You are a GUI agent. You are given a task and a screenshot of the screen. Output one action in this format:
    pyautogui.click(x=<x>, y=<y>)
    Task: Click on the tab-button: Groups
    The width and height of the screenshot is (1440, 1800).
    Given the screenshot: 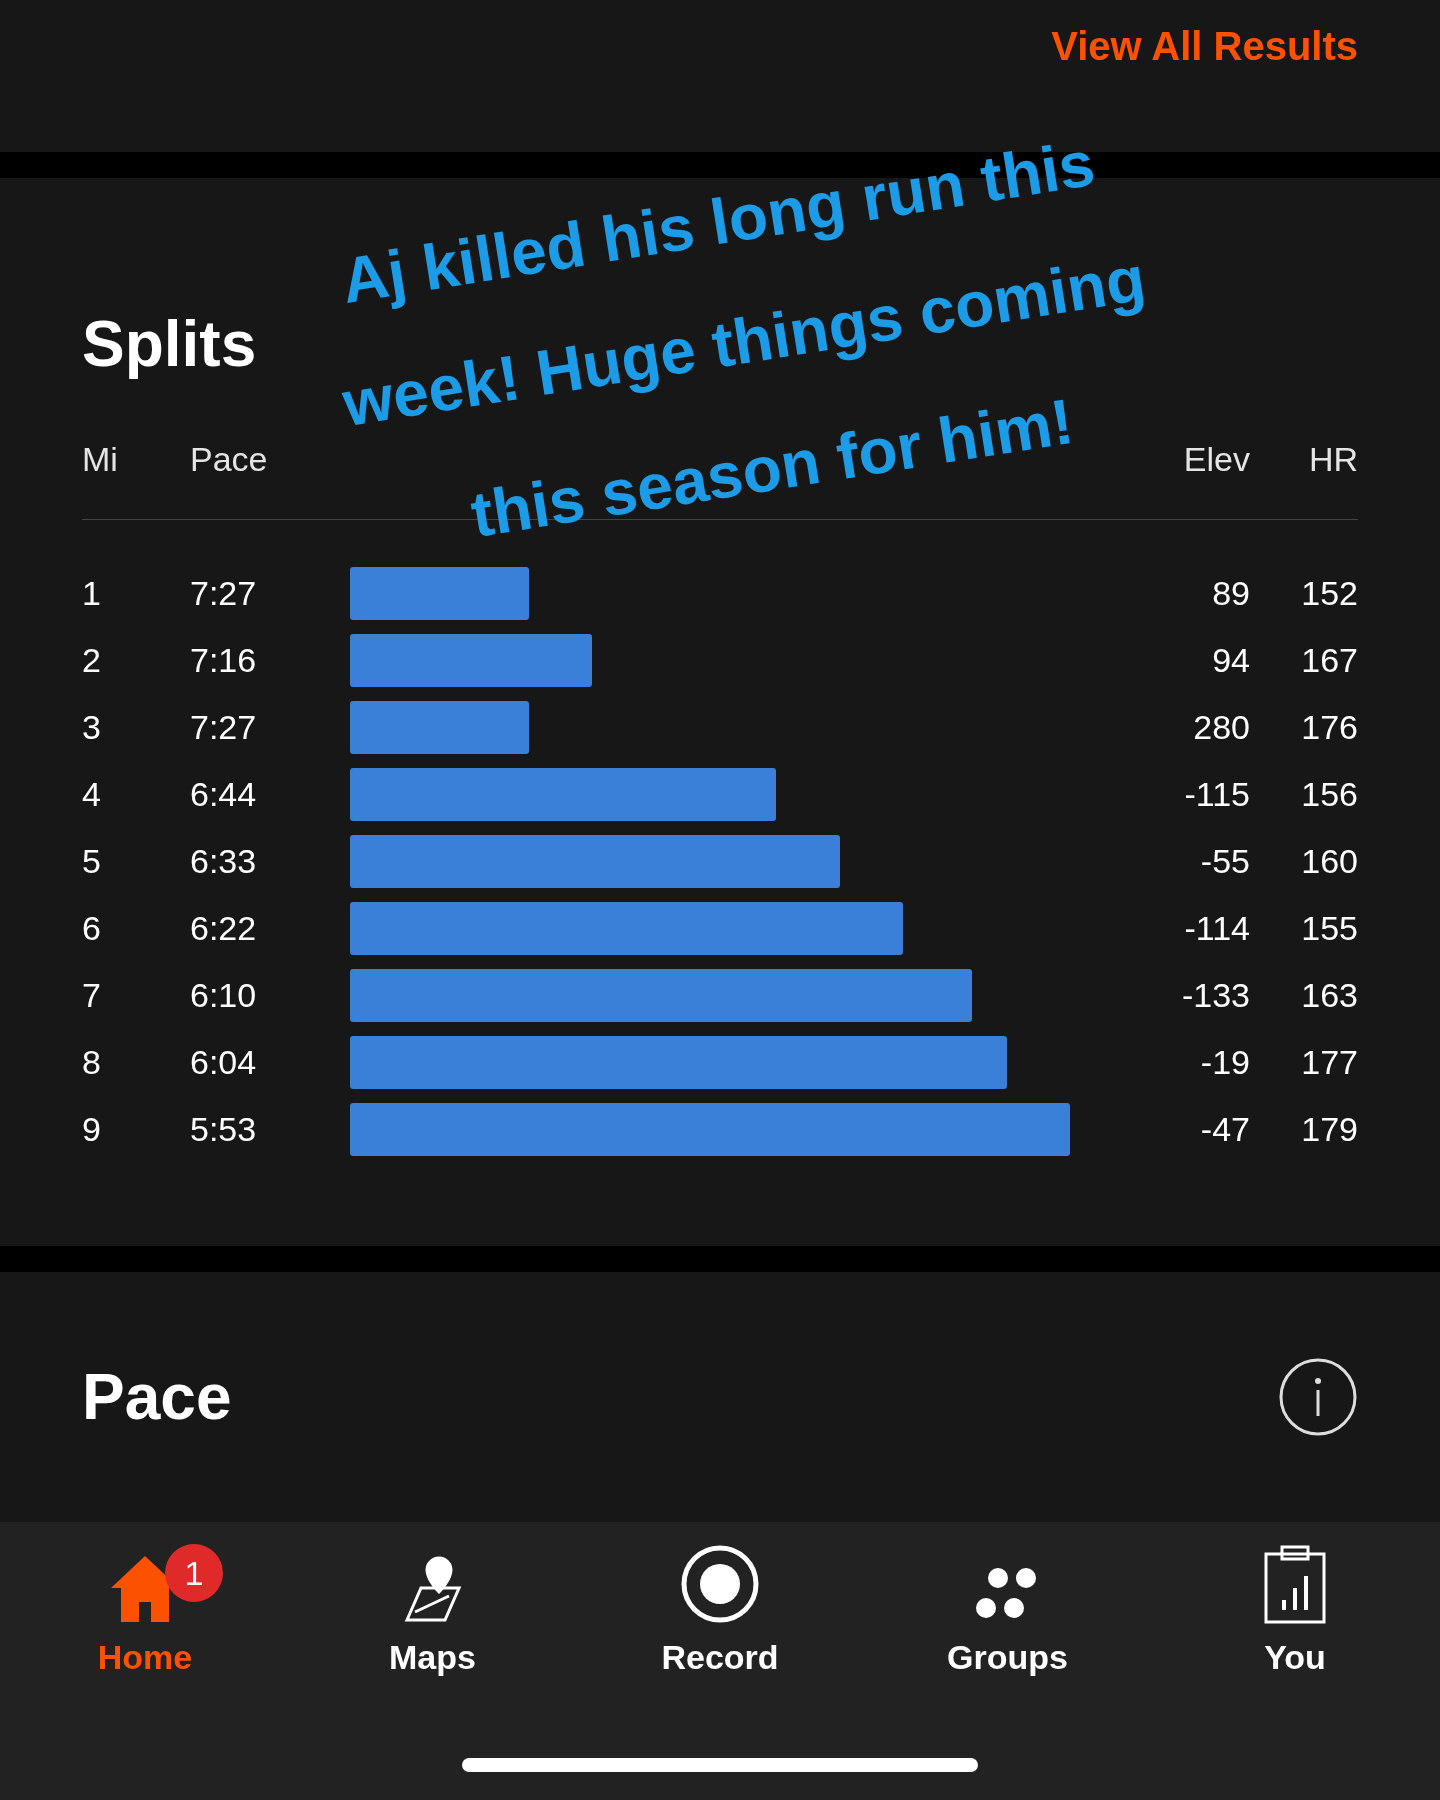 What is the action you would take?
    pyautogui.click(x=1007, y=1611)
    